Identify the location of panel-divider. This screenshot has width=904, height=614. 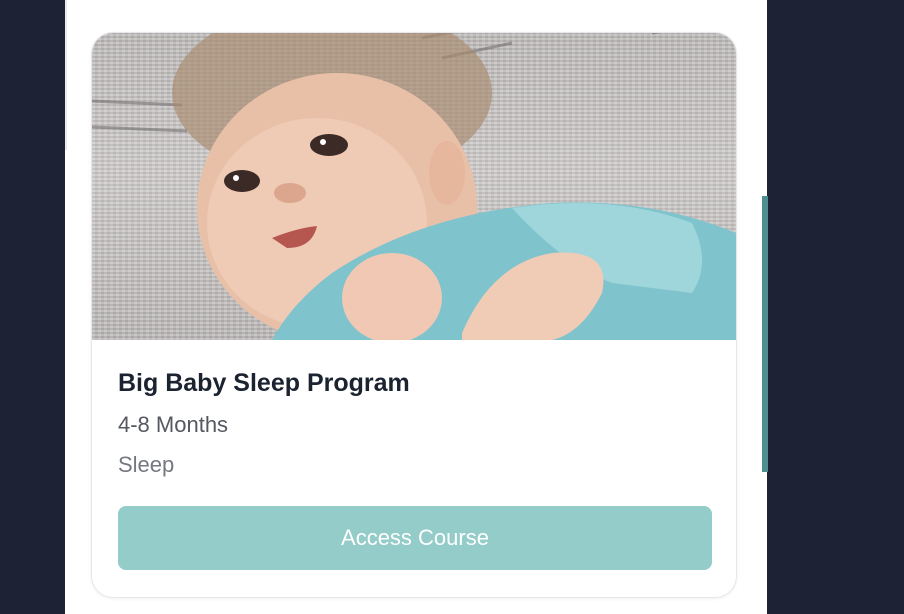
(66, 75).